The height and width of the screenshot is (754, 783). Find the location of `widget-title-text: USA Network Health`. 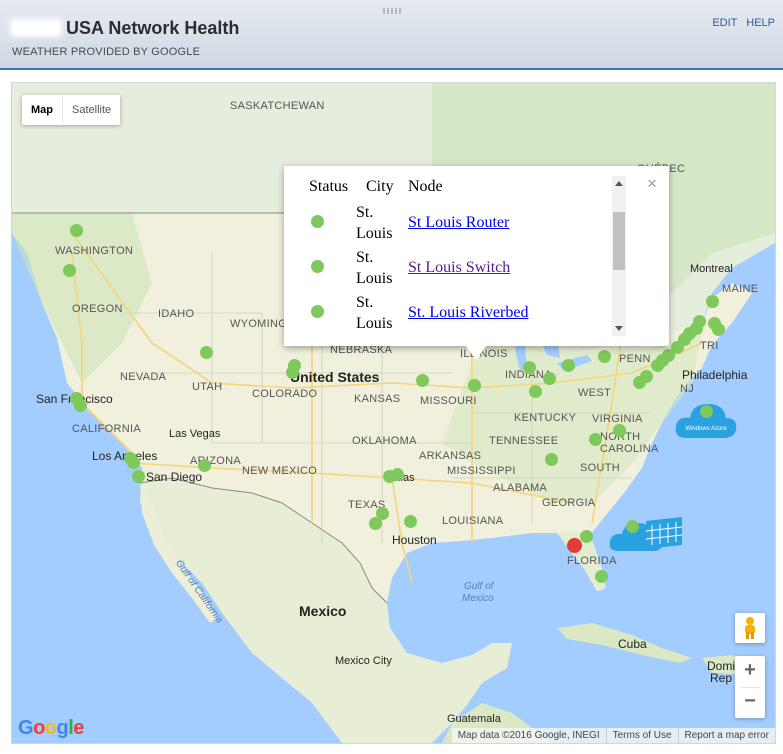

widget-title-text: USA Network Health is located at coordinates (153, 28).